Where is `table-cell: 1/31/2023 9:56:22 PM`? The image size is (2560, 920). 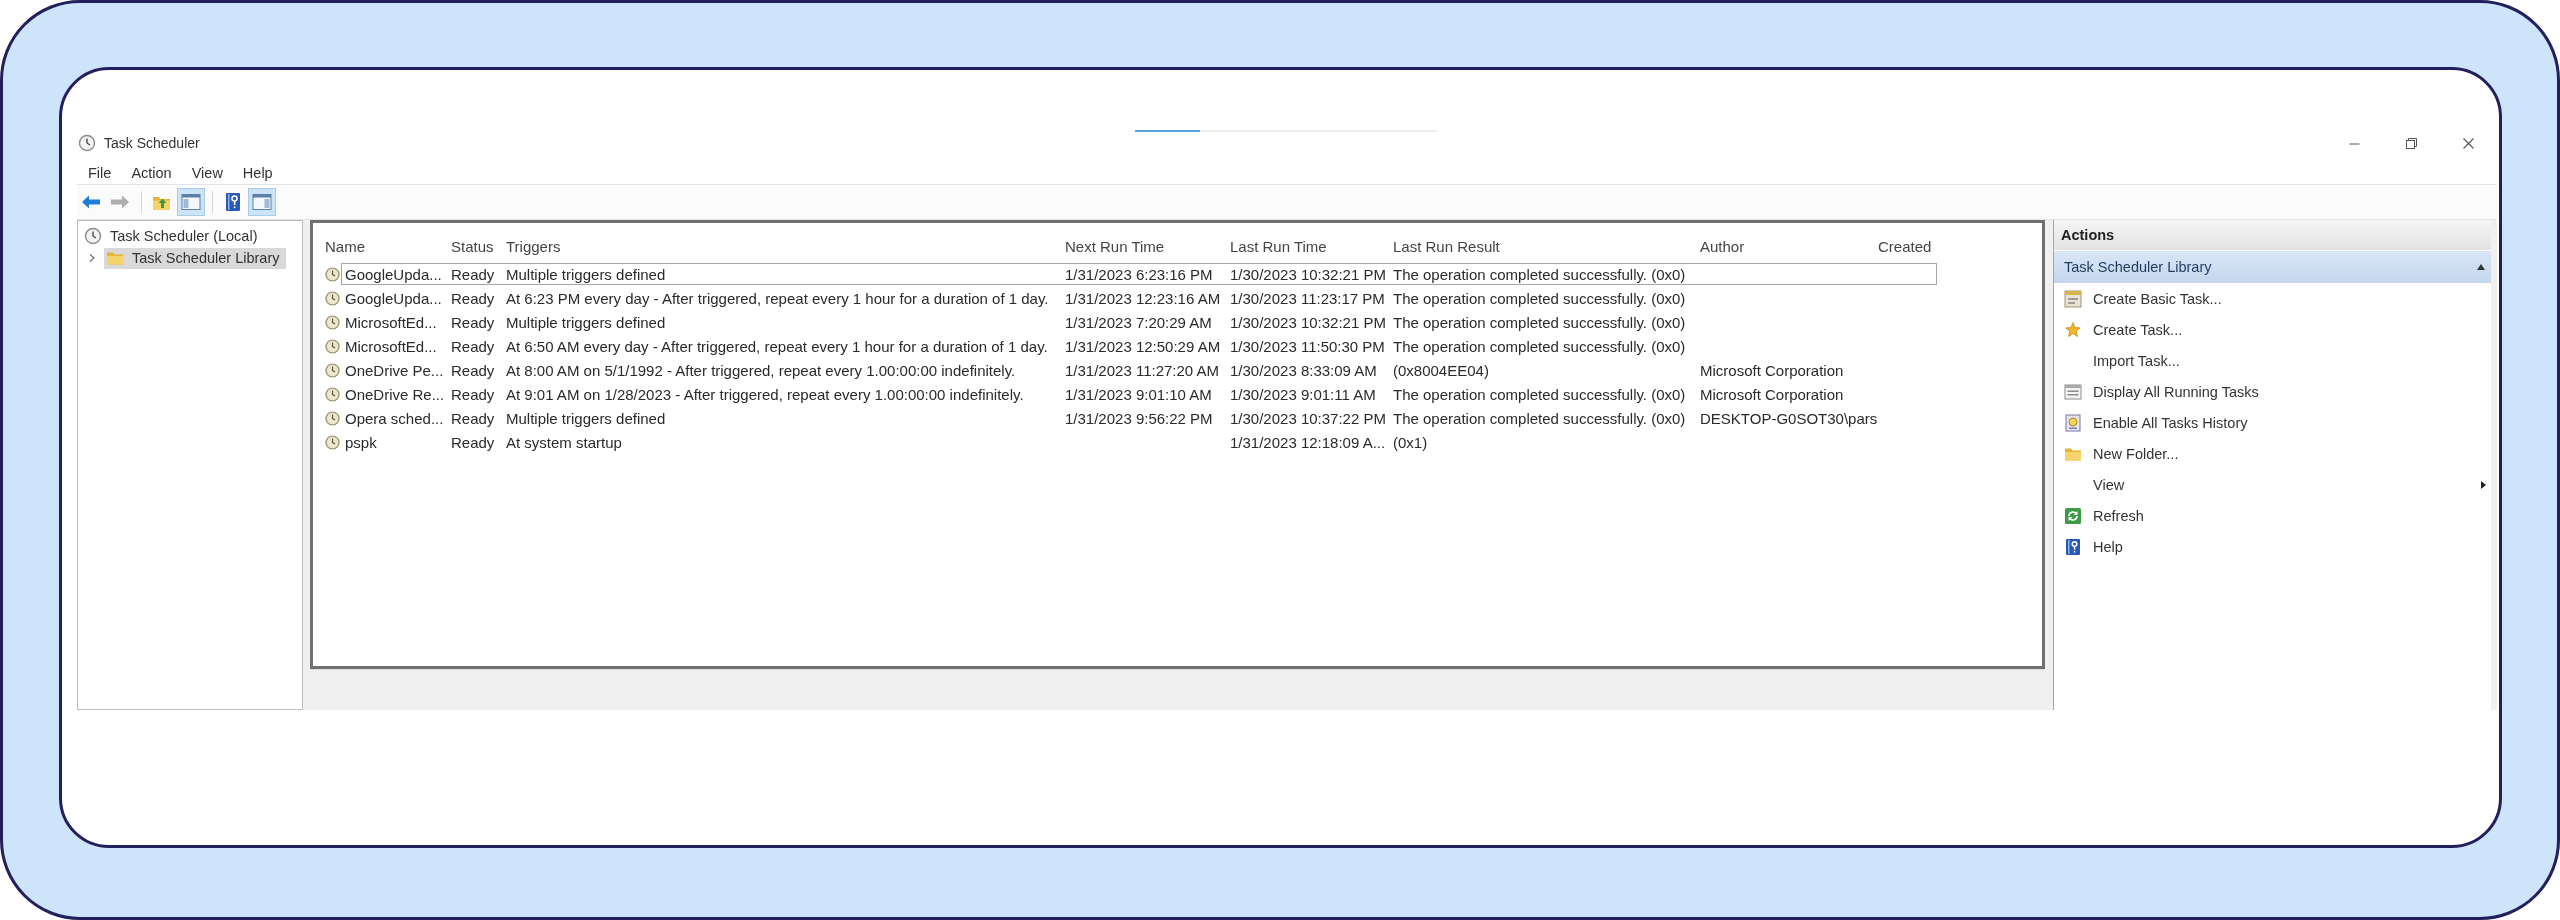
table-cell: 1/31/2023 9:56:22 PM is located at coordinates (1139, 418).